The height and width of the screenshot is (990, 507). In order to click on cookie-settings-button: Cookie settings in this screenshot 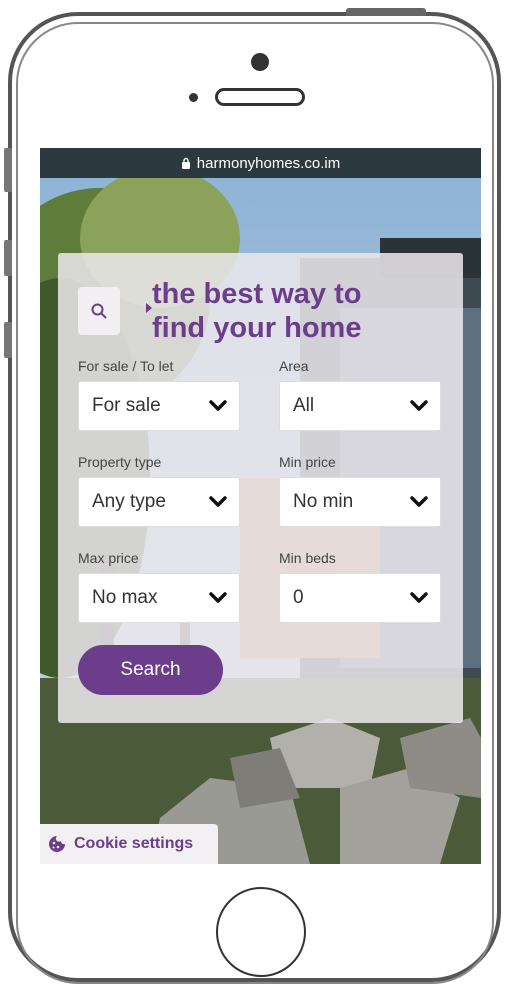, I will do `click(129, 844)`.